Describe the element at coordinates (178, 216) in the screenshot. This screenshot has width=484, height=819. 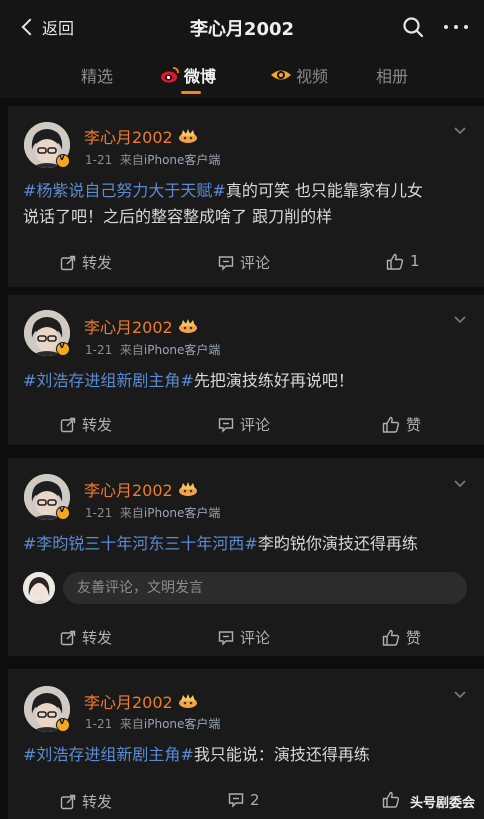
I see `post-text-line: 说话了吧！之后的整容整成啥了 跟刀削的样` at that location.